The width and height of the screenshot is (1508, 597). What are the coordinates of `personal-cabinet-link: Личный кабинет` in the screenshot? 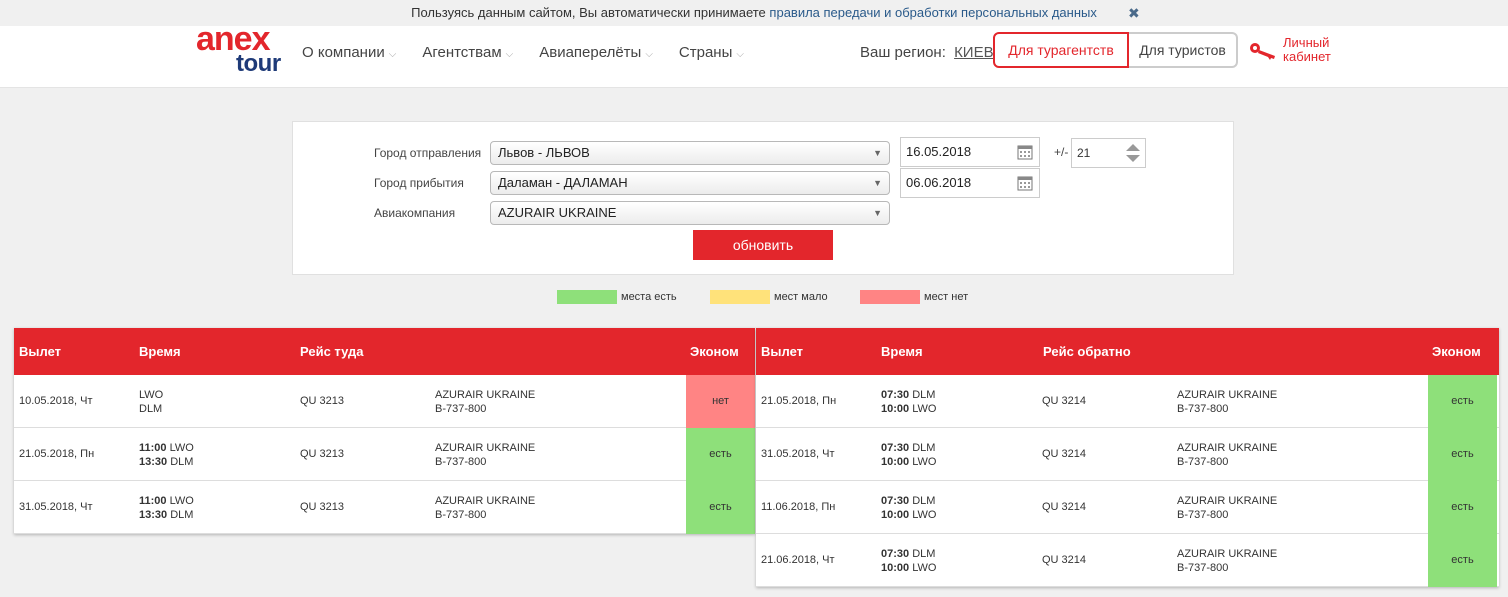 It's located at (1298, 52).